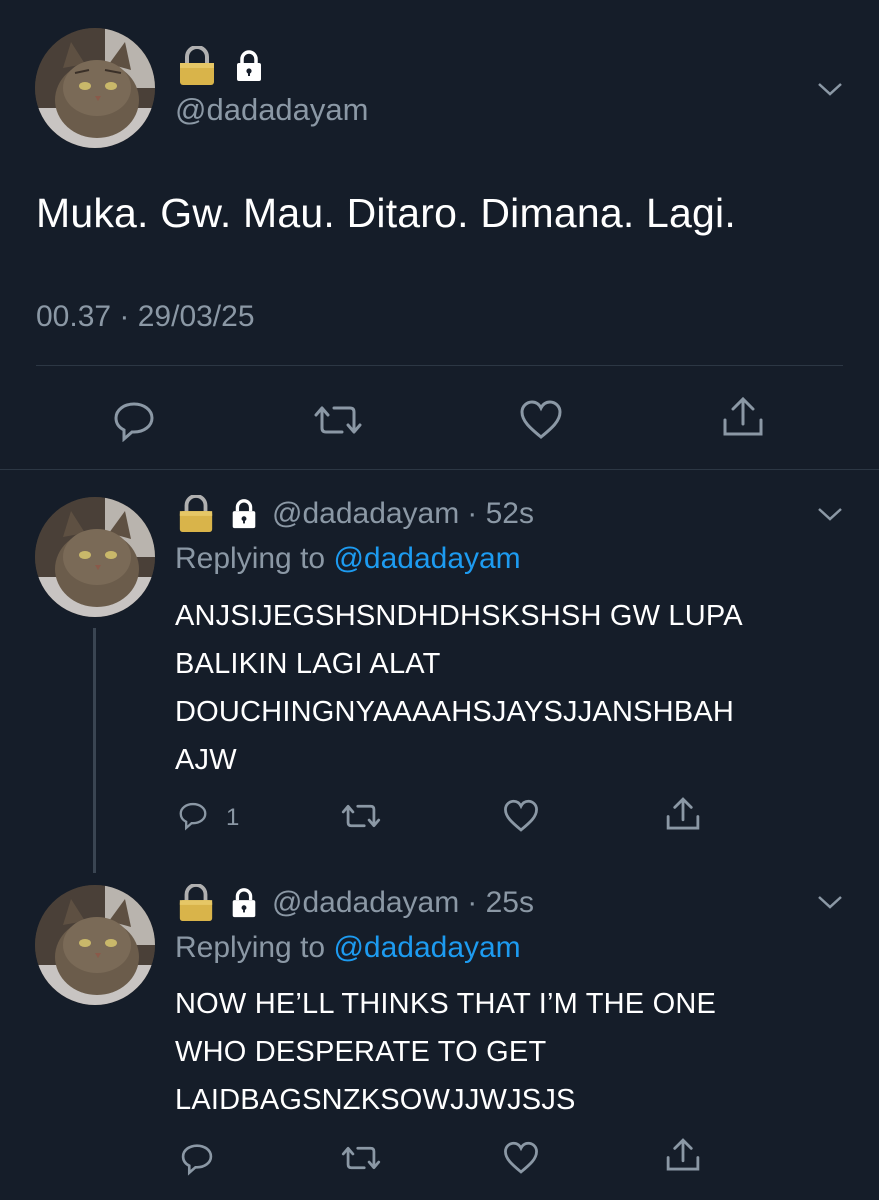 The width and height of the screenshot is (879, 1200). I want to click on reply-header: @dadadayam · 25s, so click(355, 903).